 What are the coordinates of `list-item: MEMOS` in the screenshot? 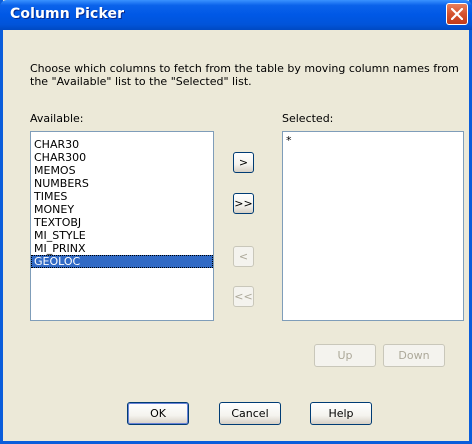 It's located at (122, 170).